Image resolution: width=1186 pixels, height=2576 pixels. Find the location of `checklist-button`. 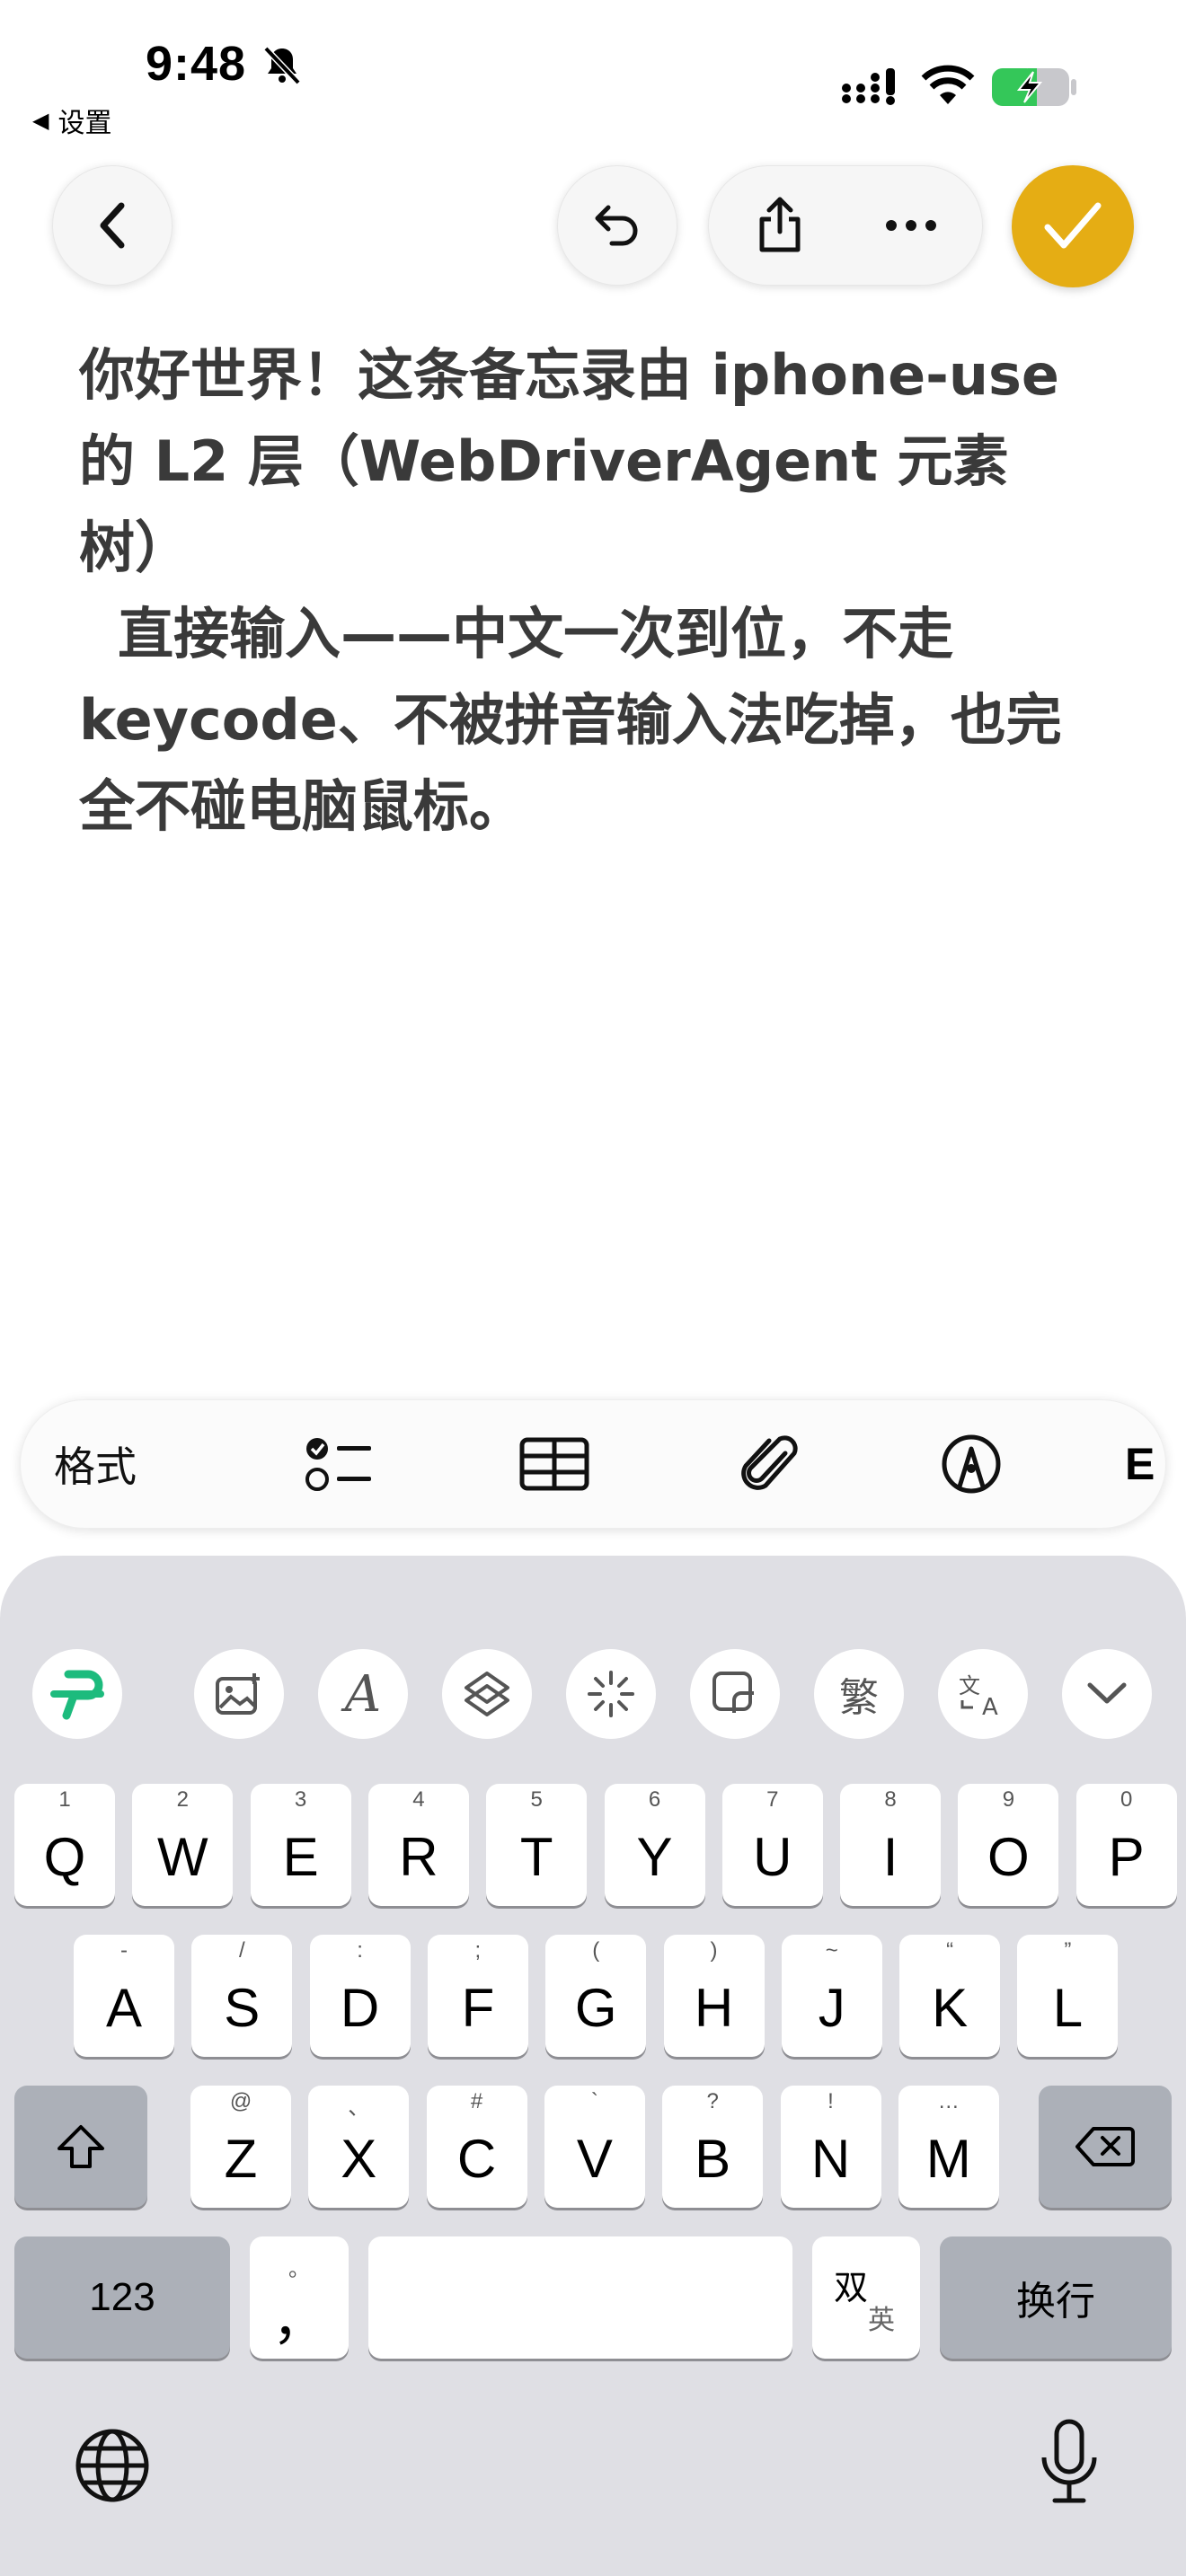

checklist-button is located at coordinates (338, 1464).